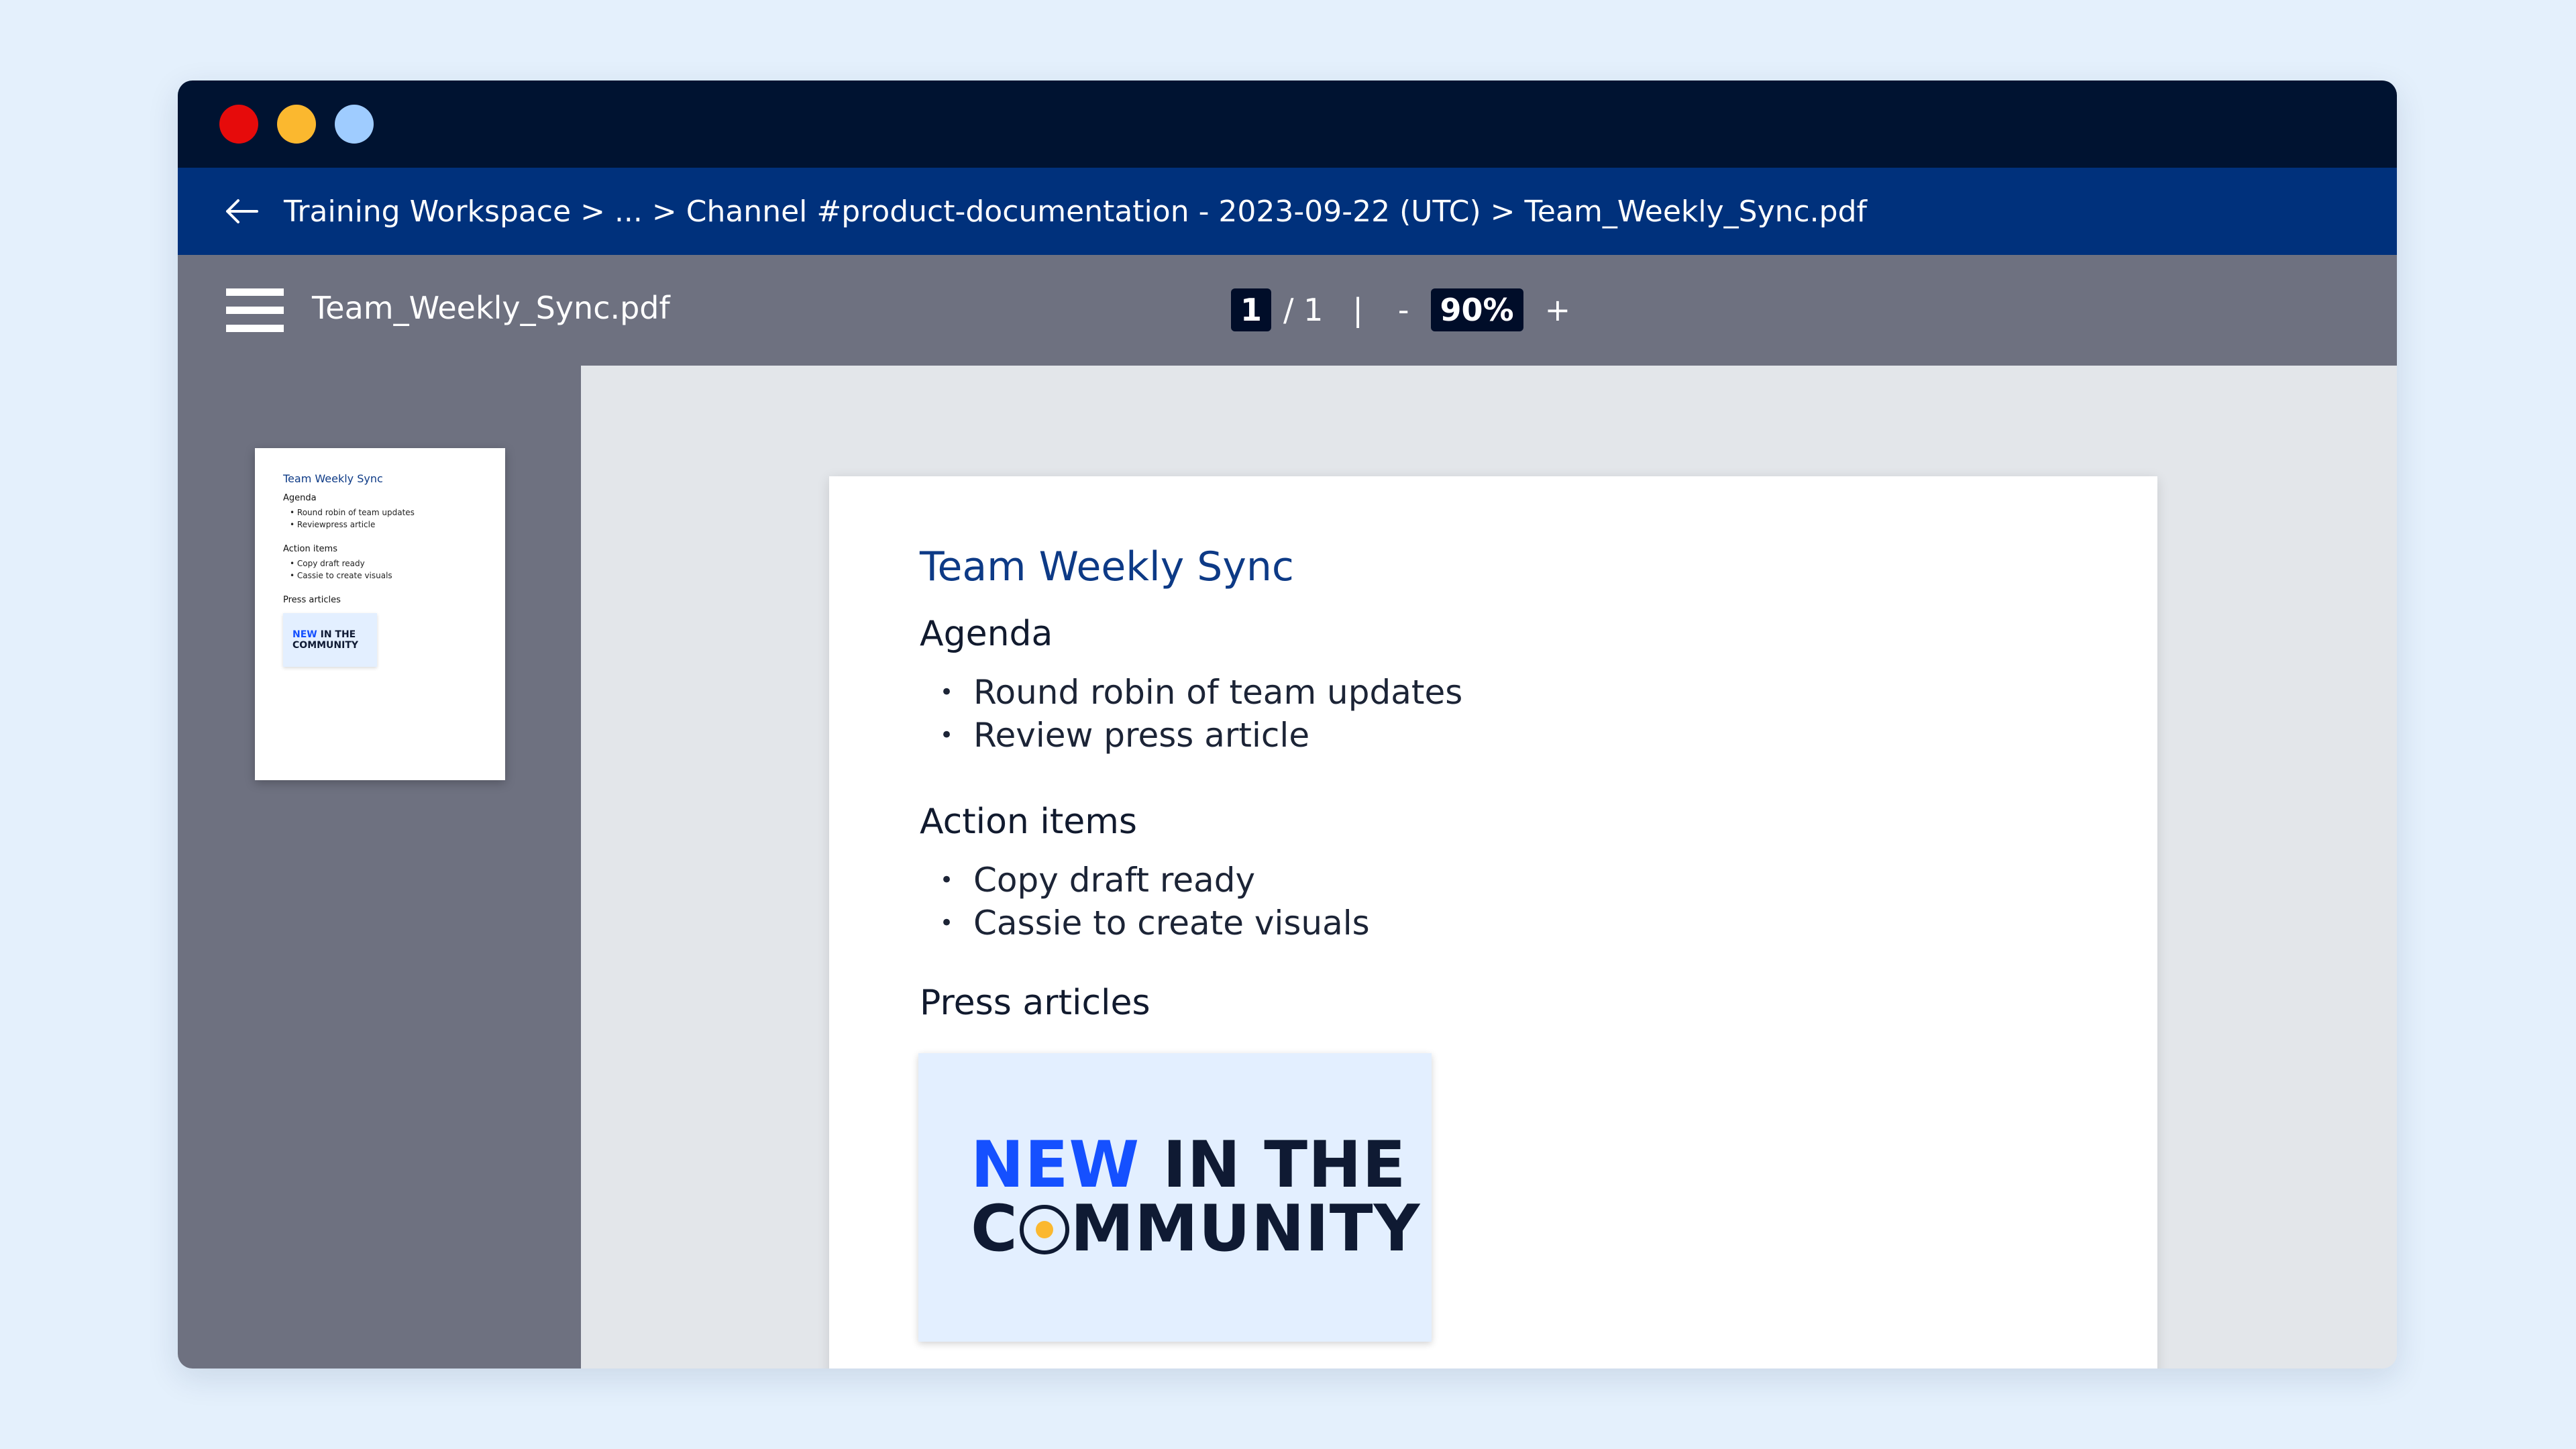 The width and height of the screenshot is (2576, 1449). Describe the element at coordinates (255, 310) in the screenshot. I see `menu-icon` at that location.